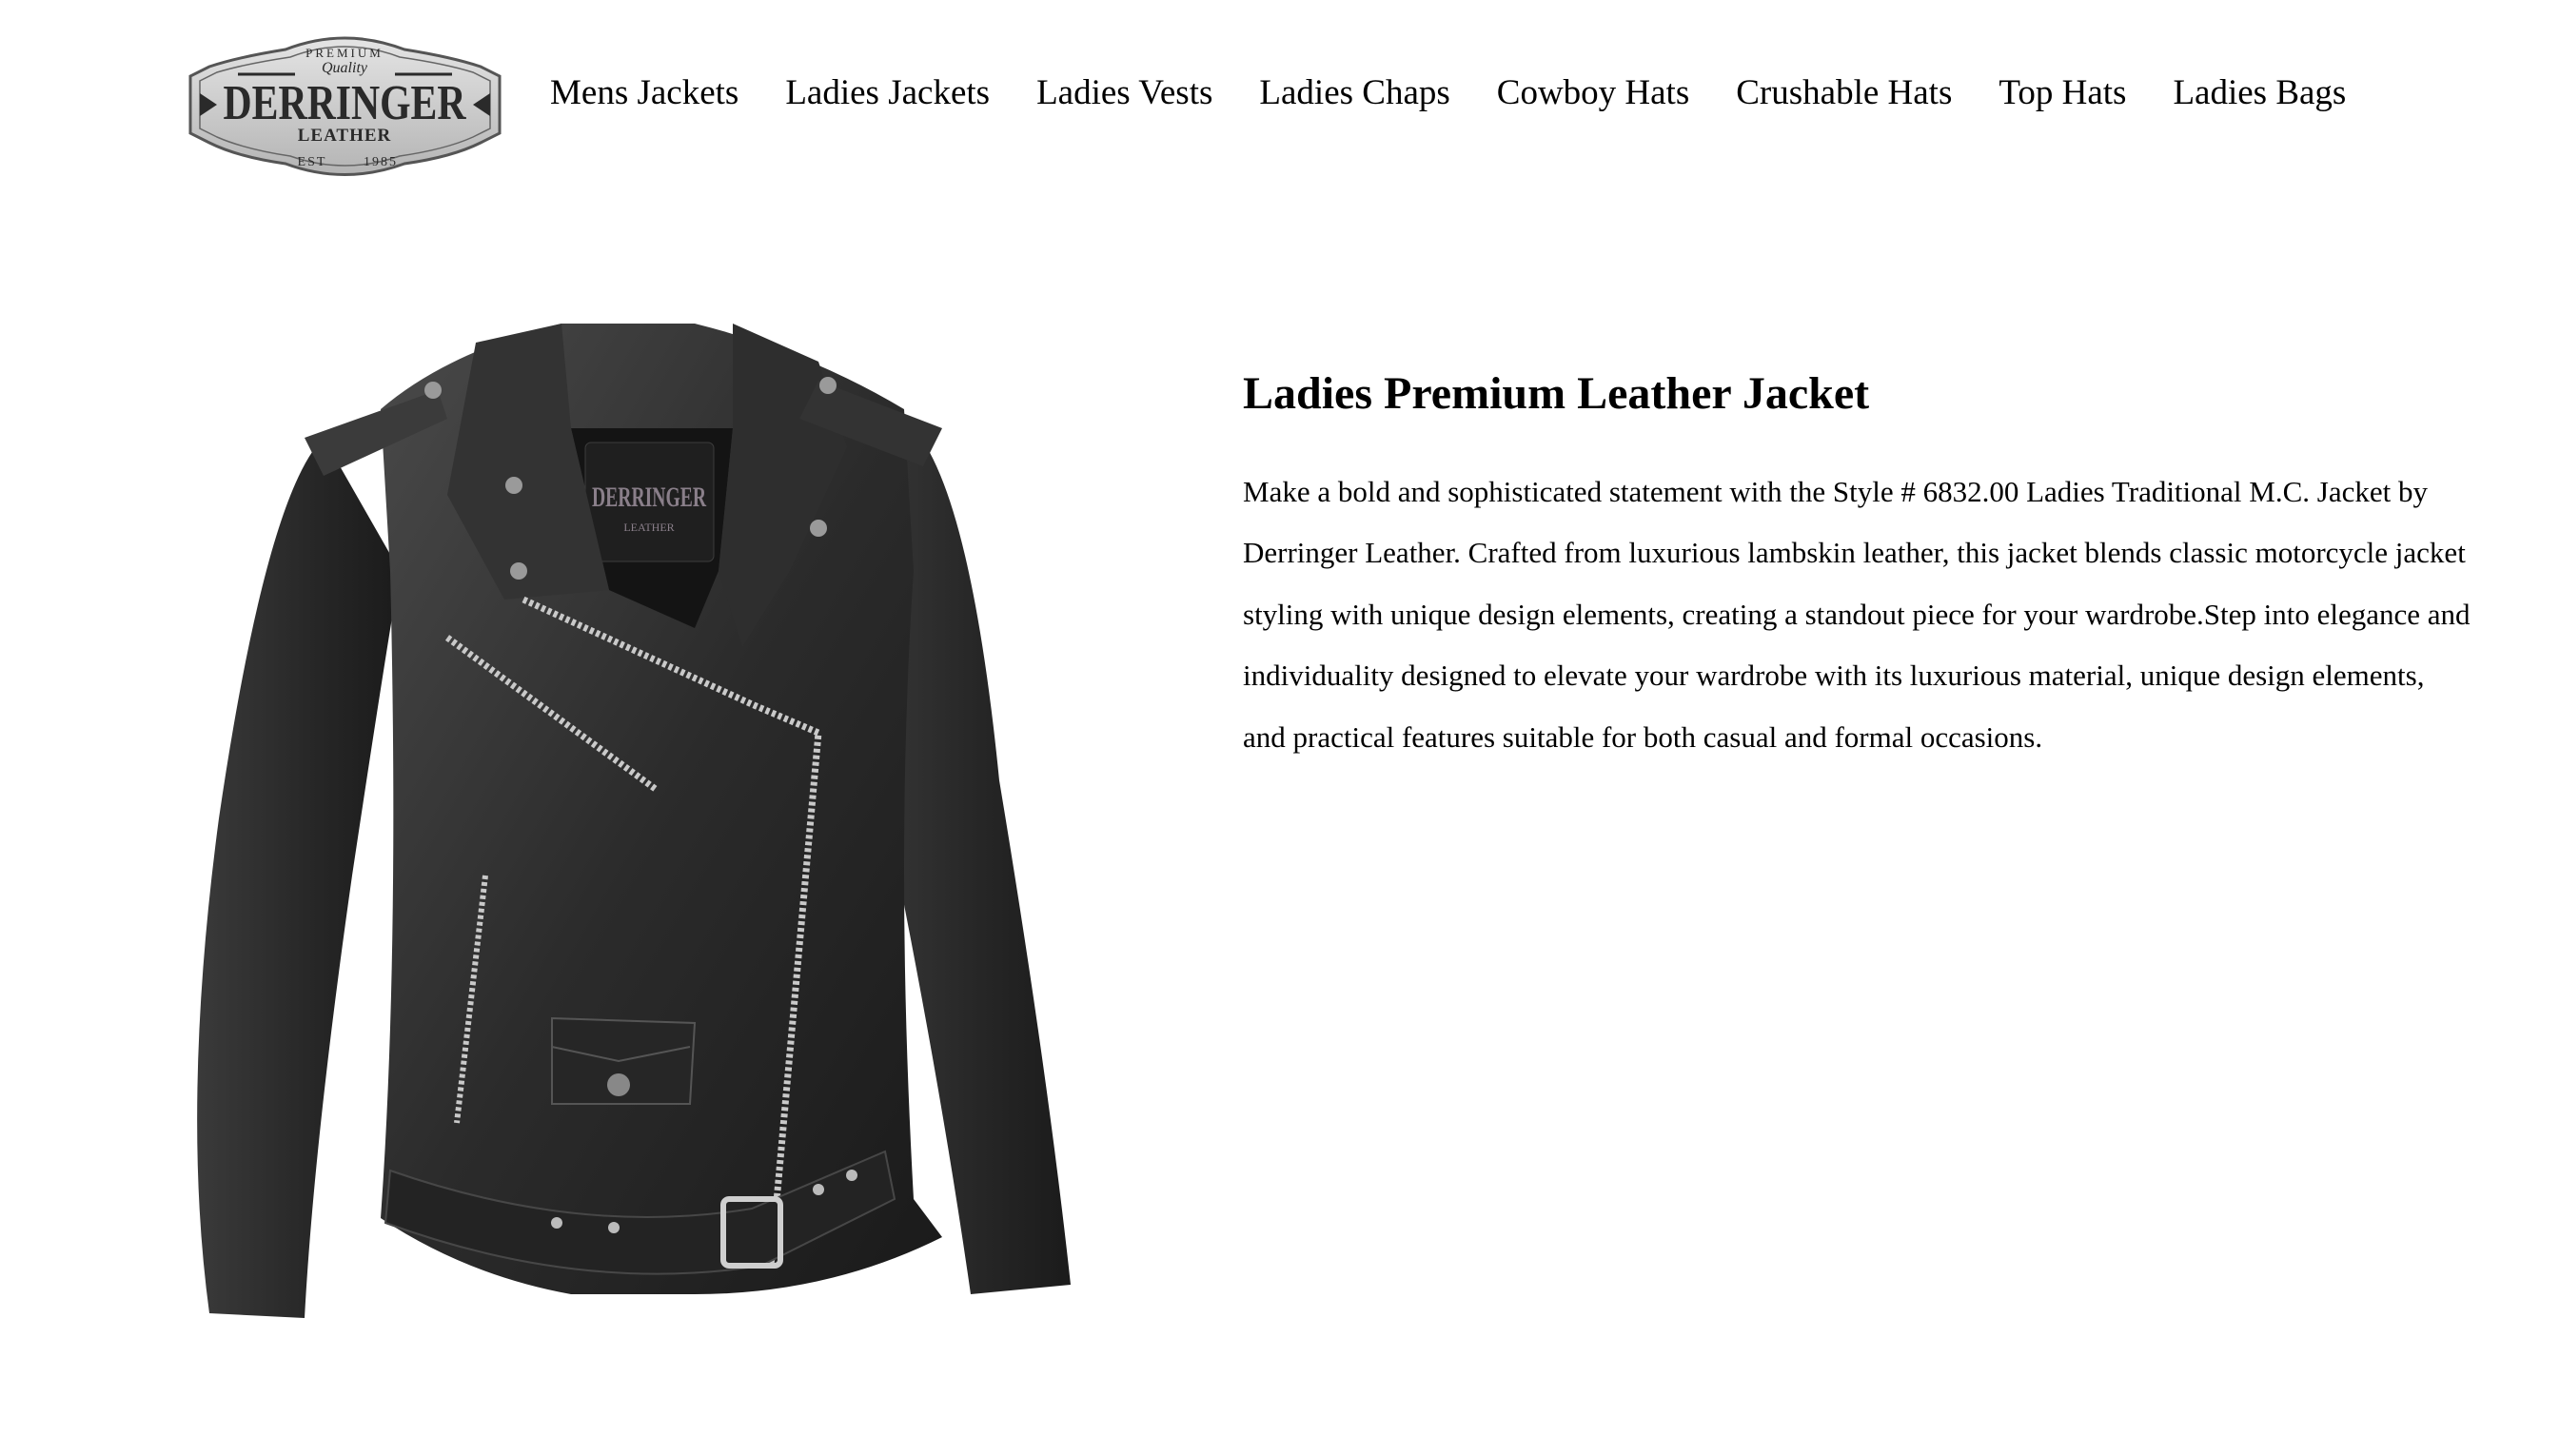 The width and height of the screenshot is (2560, 1456). What do you see at coordinates (887, 92) in the screenshot?
I see `nav-ladies-jackets: Ladies Jackets` at bounding box center [887, 92].